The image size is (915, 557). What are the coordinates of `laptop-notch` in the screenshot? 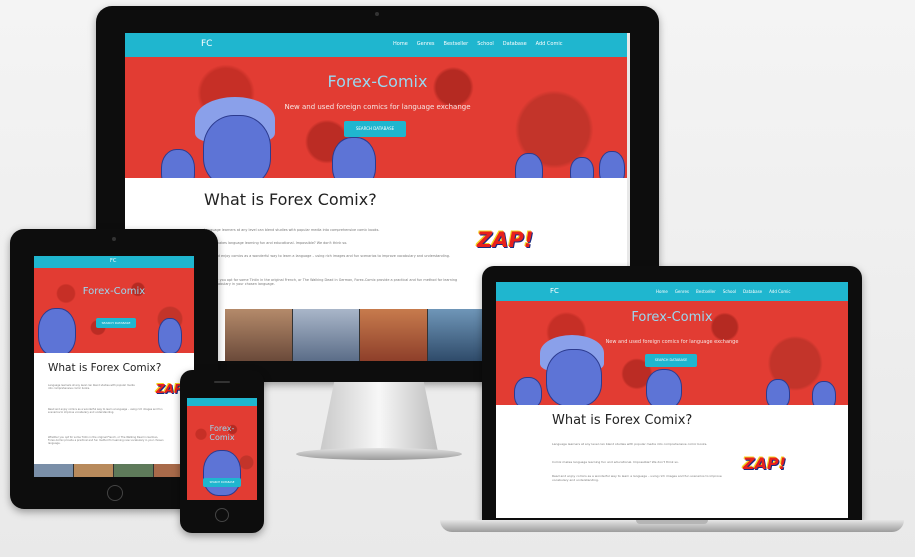 It's located at (672, 522).